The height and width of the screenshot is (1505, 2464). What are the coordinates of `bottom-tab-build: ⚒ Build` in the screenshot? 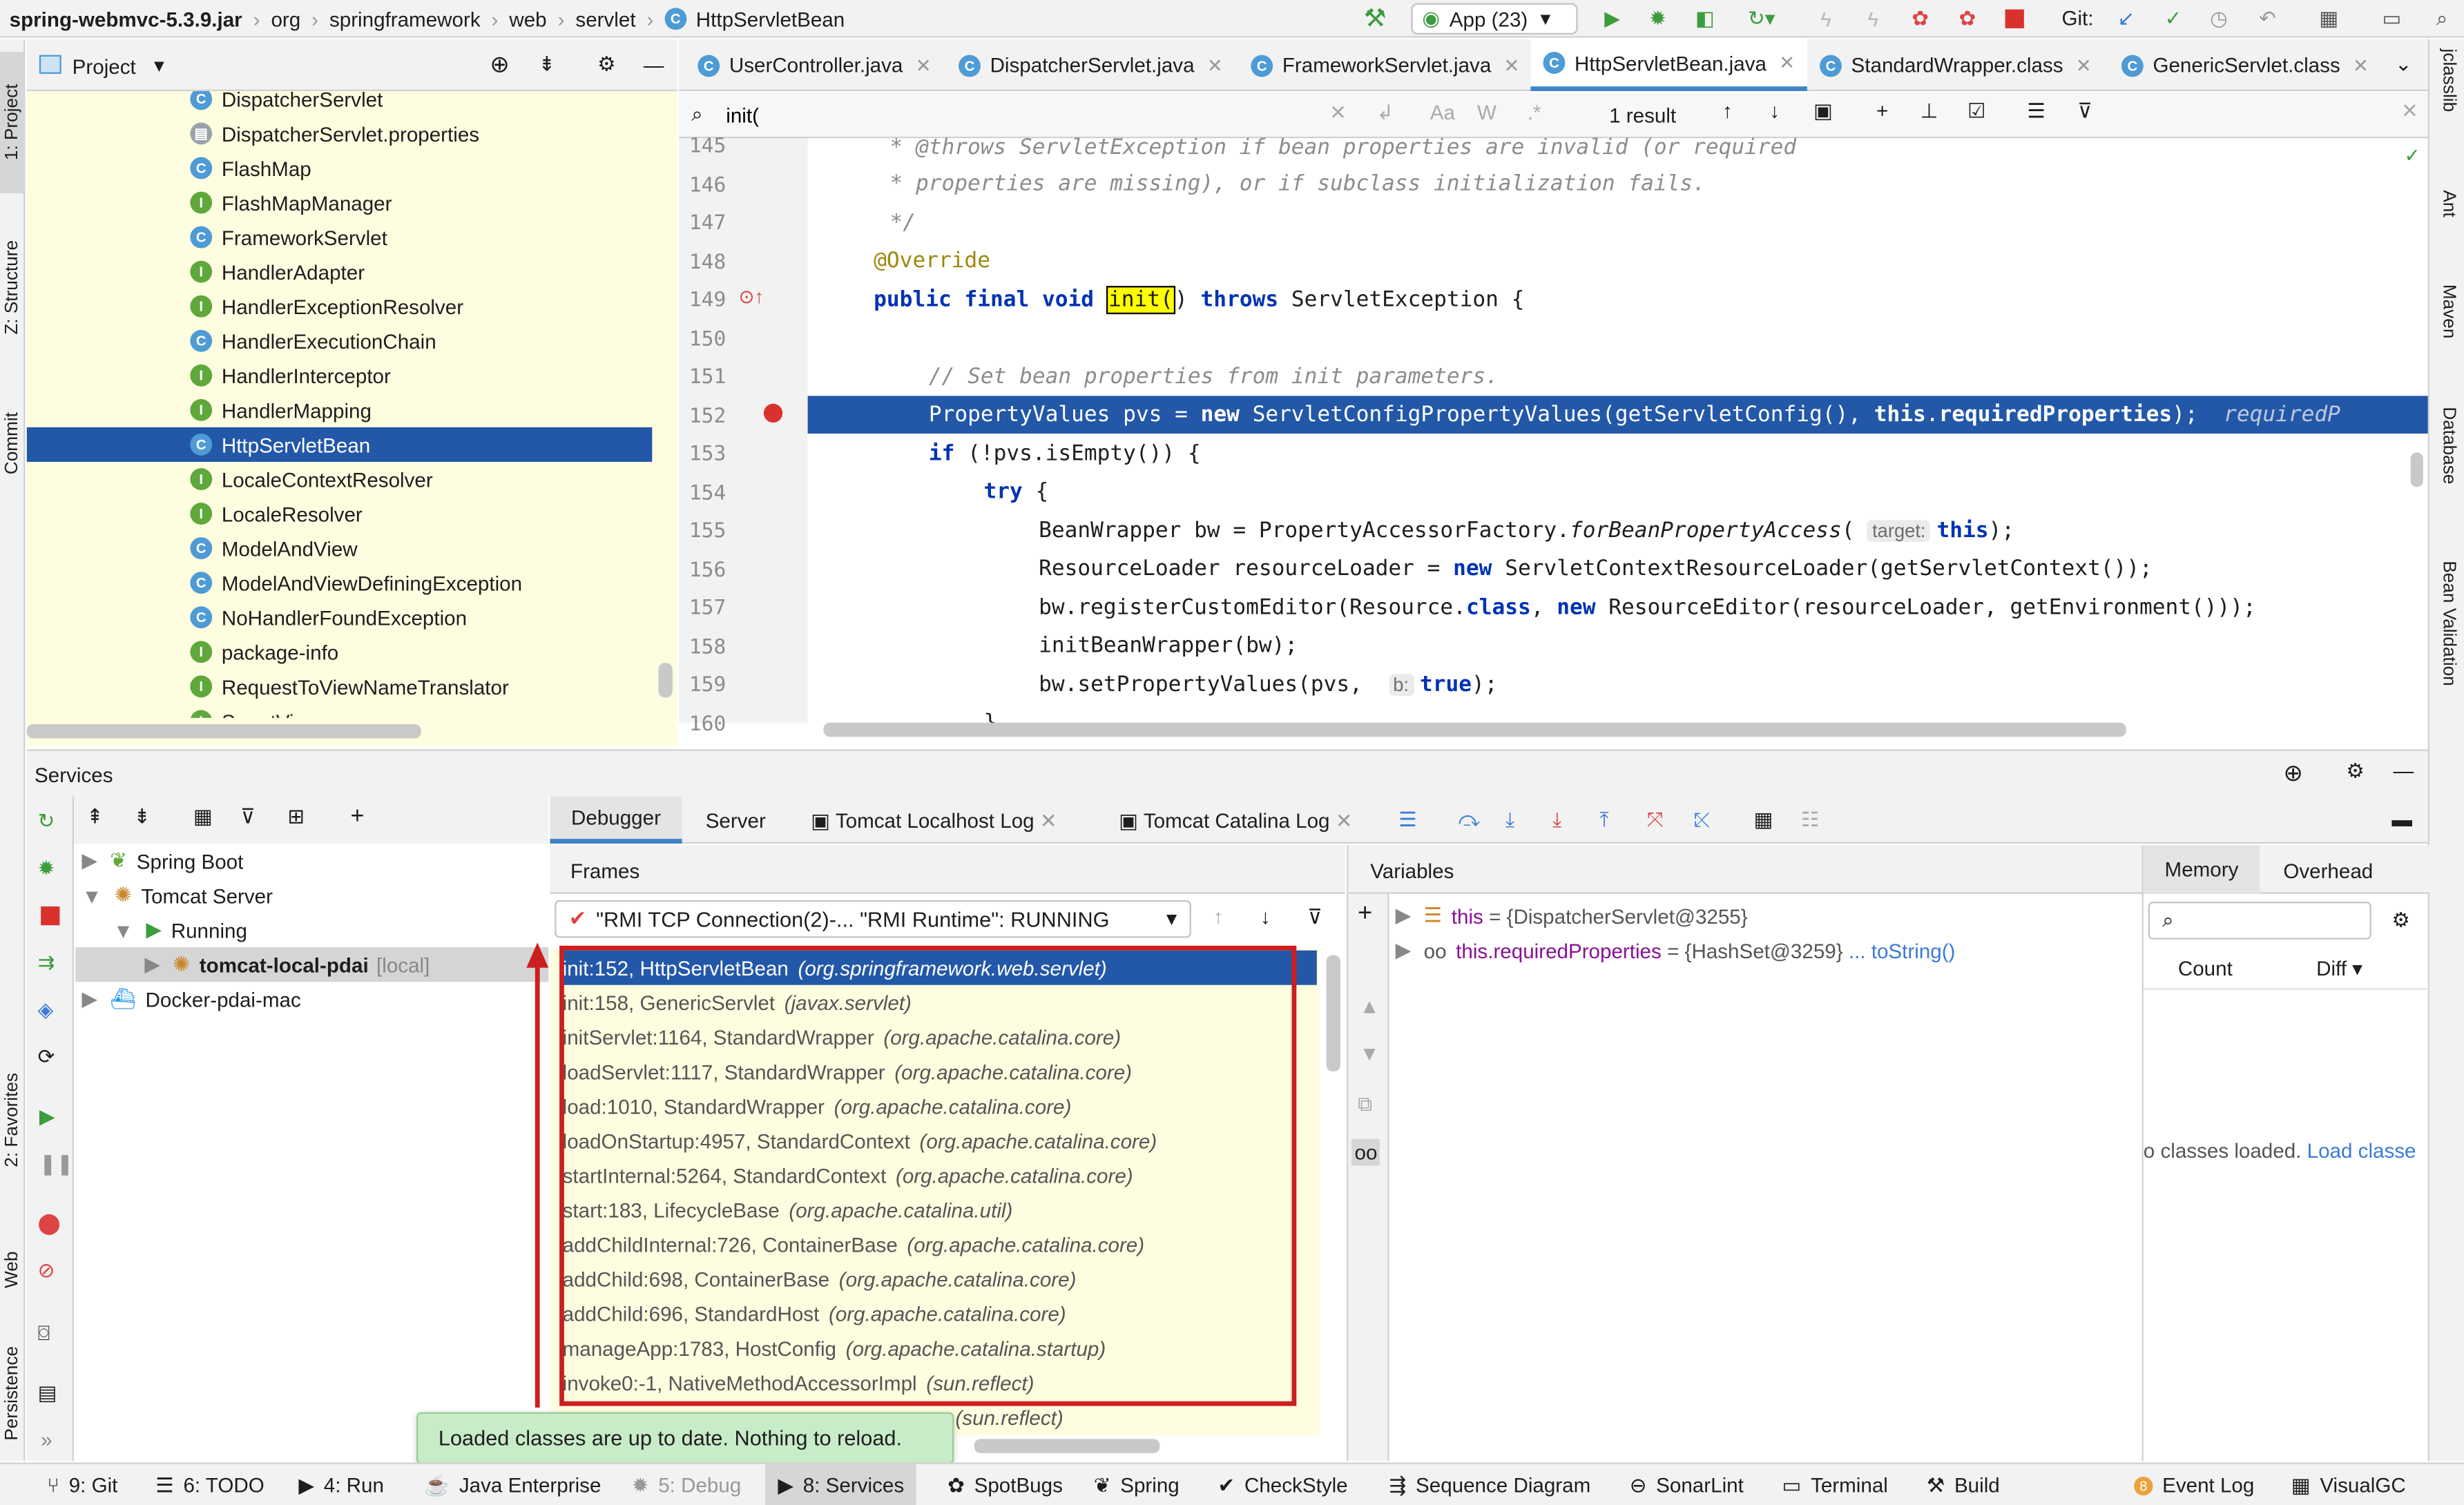 It's located at (1963, 1484).